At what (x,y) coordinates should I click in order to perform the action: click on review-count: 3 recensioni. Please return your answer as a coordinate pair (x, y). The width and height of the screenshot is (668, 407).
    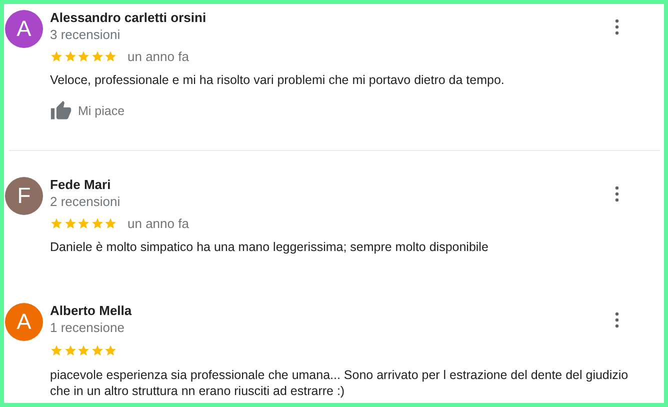
    Looking at the image, I should click on (85, 34).